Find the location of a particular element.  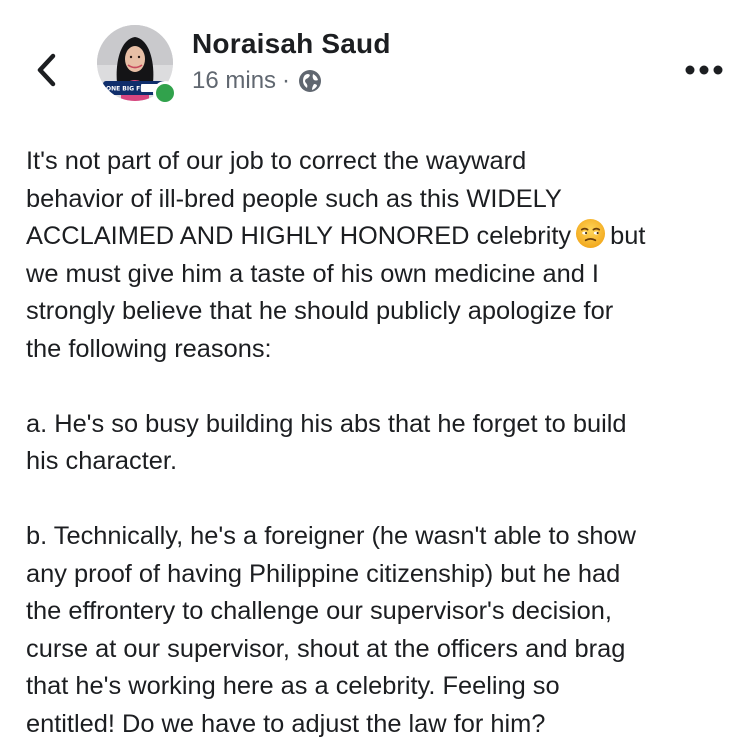

post-time: 16 mins is located at coordinates (234, 81).